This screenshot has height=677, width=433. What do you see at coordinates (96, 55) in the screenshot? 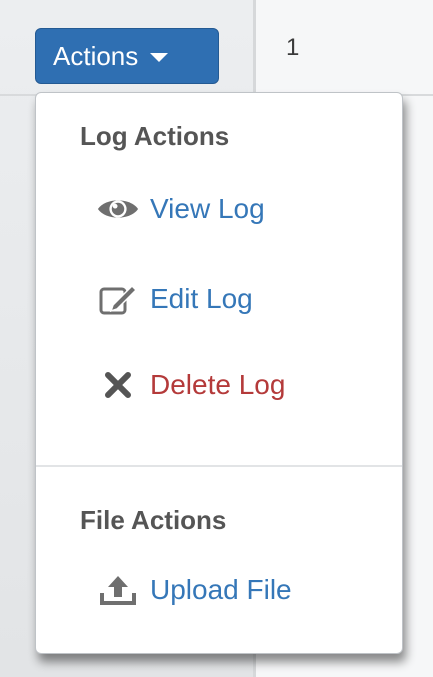
I see `actions-button-label: Actions` at bounding box center [96, 55].